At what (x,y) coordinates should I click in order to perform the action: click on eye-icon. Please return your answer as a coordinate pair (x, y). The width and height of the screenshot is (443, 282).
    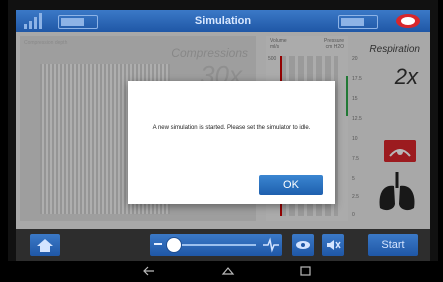
    Looking at the image, I should click on (303, 245).